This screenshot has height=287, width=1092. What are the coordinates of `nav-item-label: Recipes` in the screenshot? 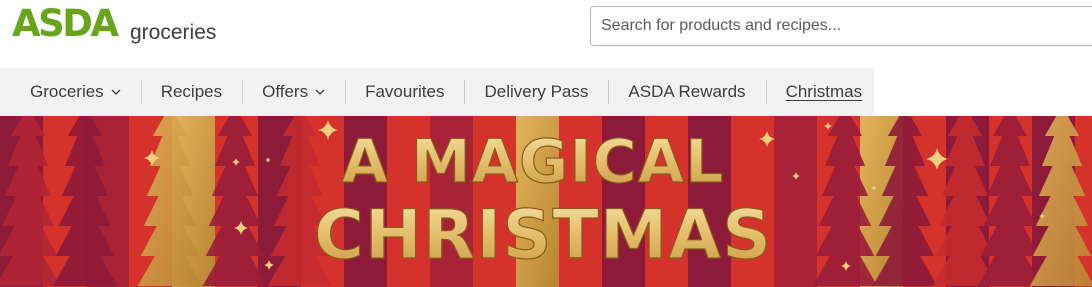 It's located at (191, 91).